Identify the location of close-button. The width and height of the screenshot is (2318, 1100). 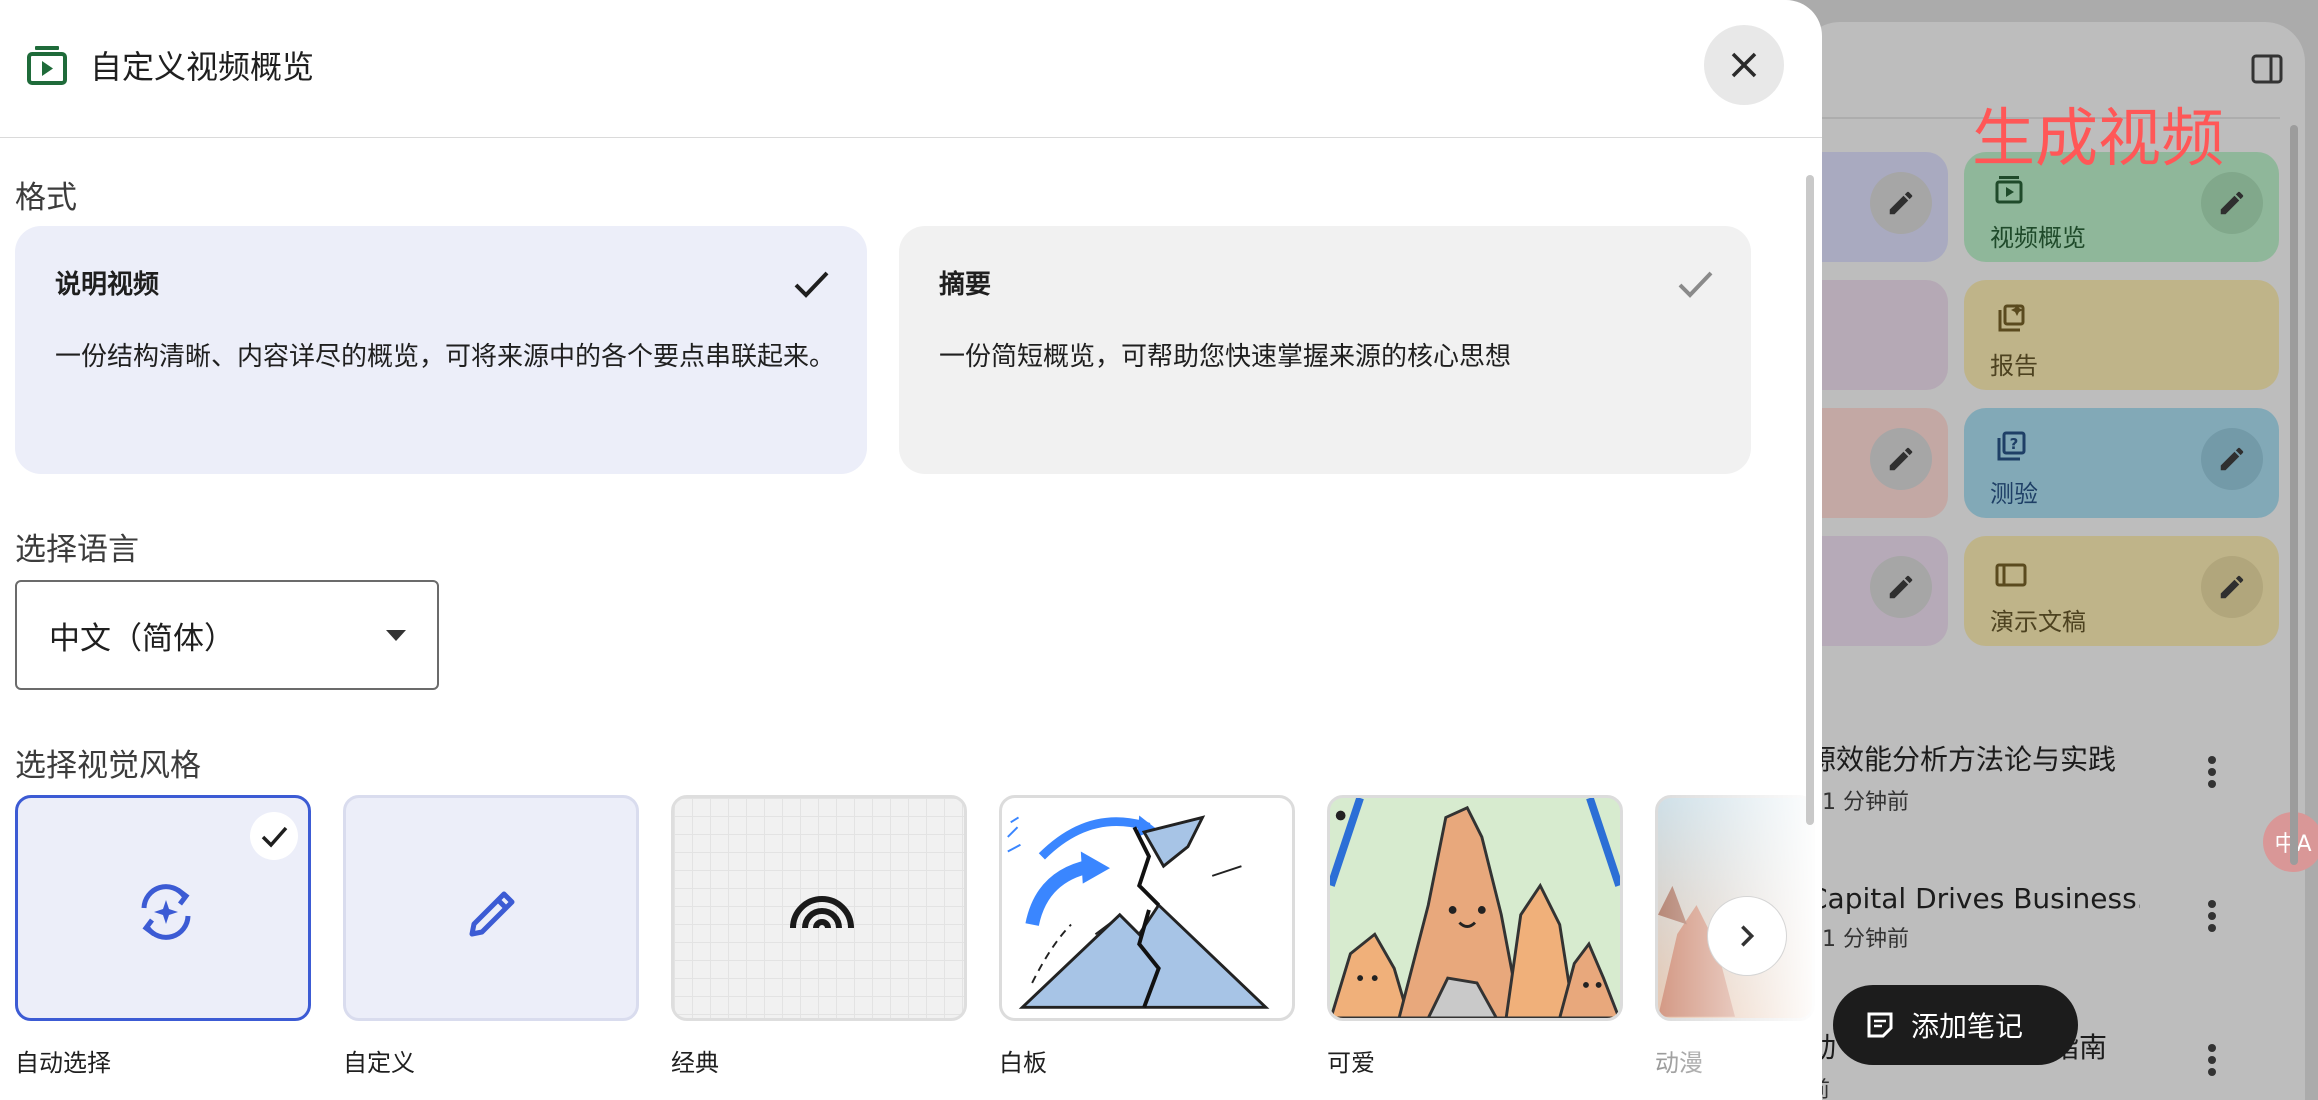
(1744, 65).